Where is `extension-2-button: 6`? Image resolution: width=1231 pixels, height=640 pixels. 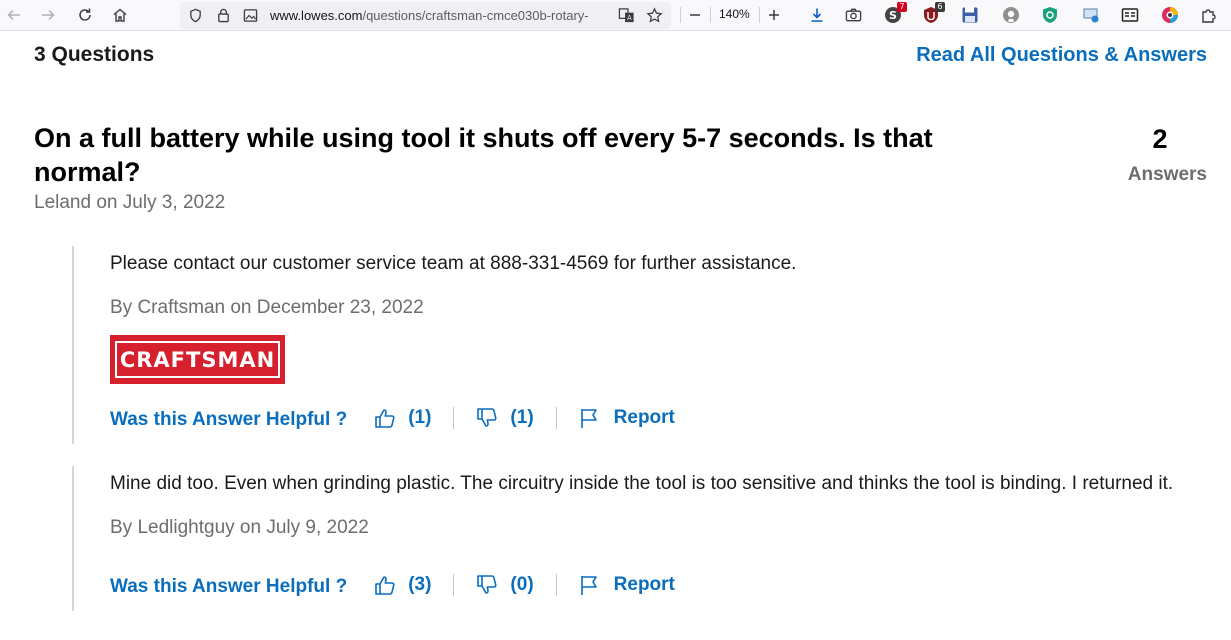
extension-2-button: 6 is located at coordinates (933, 13).